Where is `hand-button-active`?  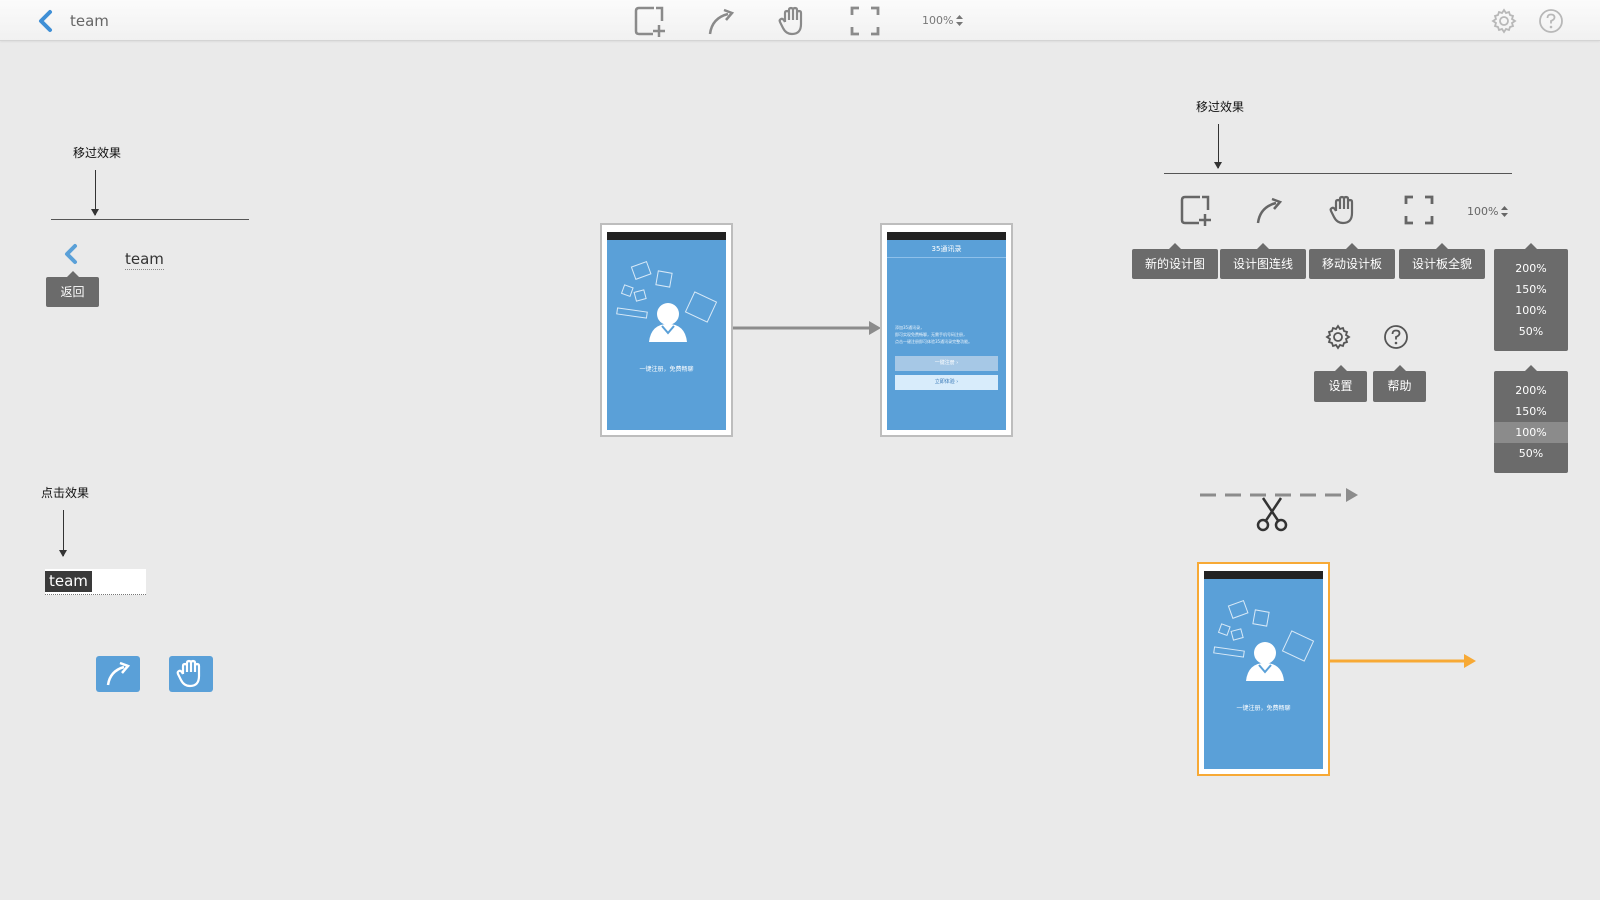
hand-button-active is located at coordinates (191, 674).